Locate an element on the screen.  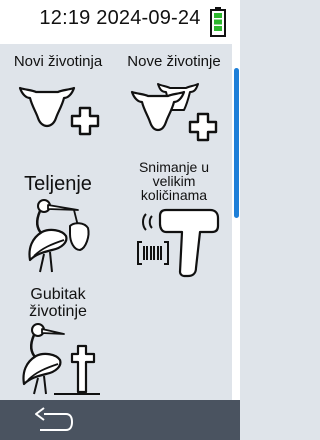
stork-cross-icon is located at coordinates (61, 359).